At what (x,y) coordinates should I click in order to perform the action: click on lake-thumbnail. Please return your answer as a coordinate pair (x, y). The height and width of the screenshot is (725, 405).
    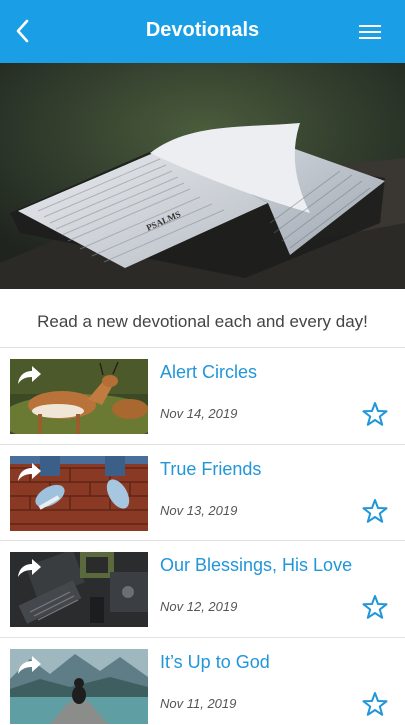
    Looking at the image, I should click on (79, 686).